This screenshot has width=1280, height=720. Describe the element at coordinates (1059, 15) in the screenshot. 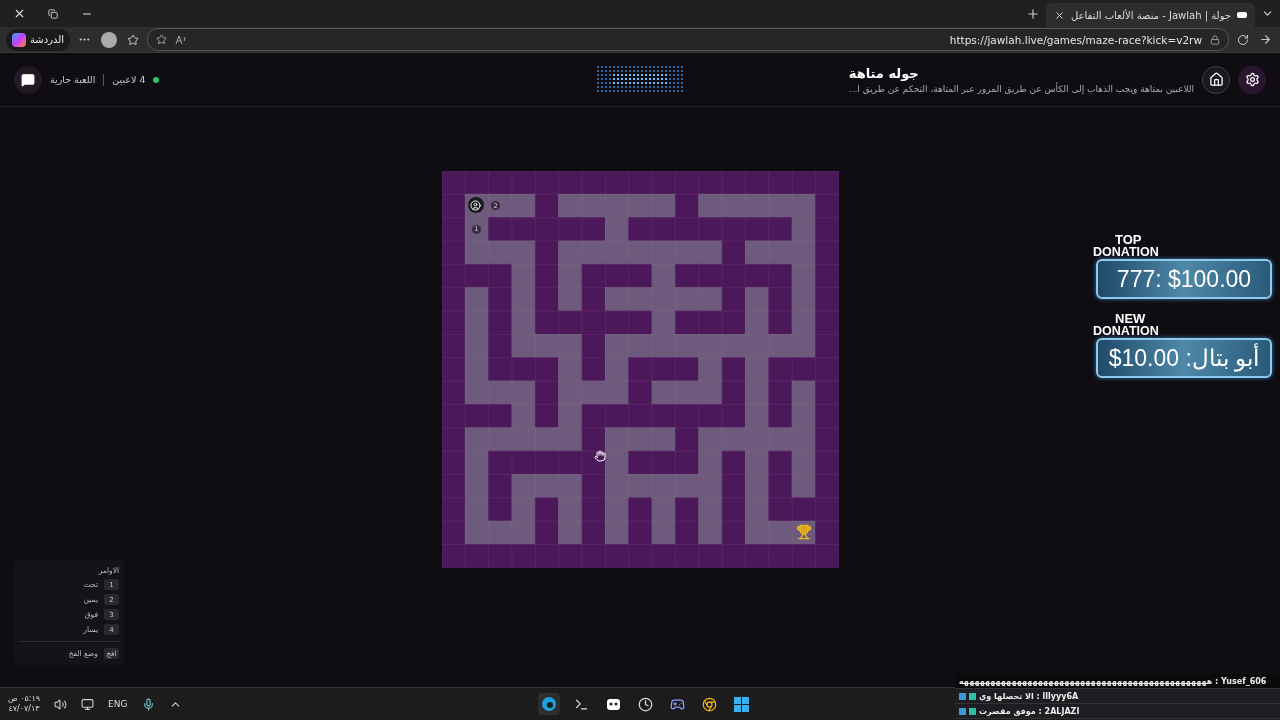

I see `close-tab-icon` at that location.